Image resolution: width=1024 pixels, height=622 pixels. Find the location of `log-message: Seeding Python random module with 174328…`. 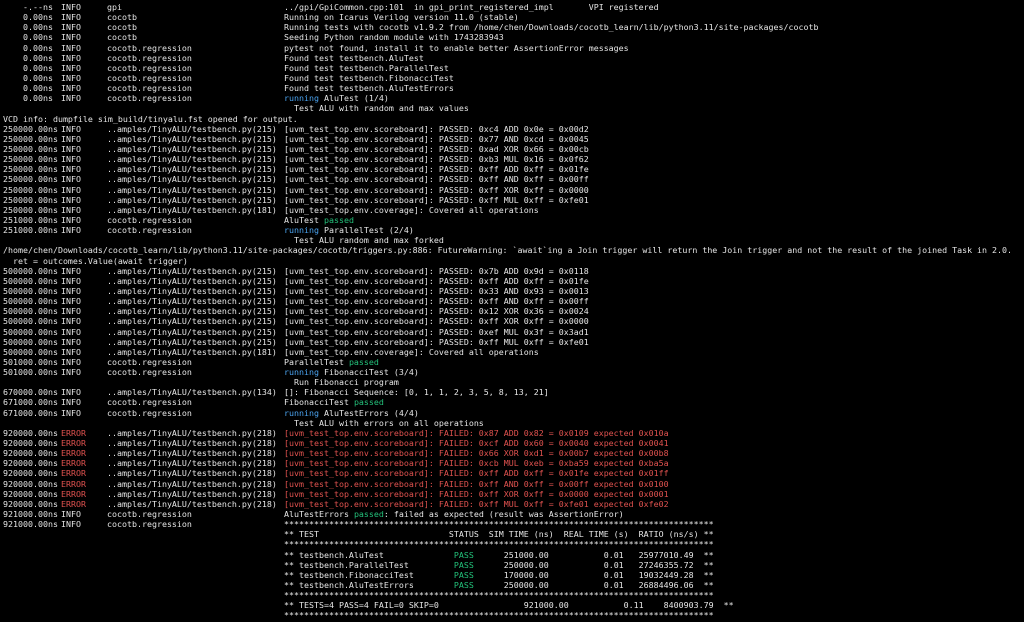

log-message: Seeding Python random module with 174328… is located at coordinates (394, 37).